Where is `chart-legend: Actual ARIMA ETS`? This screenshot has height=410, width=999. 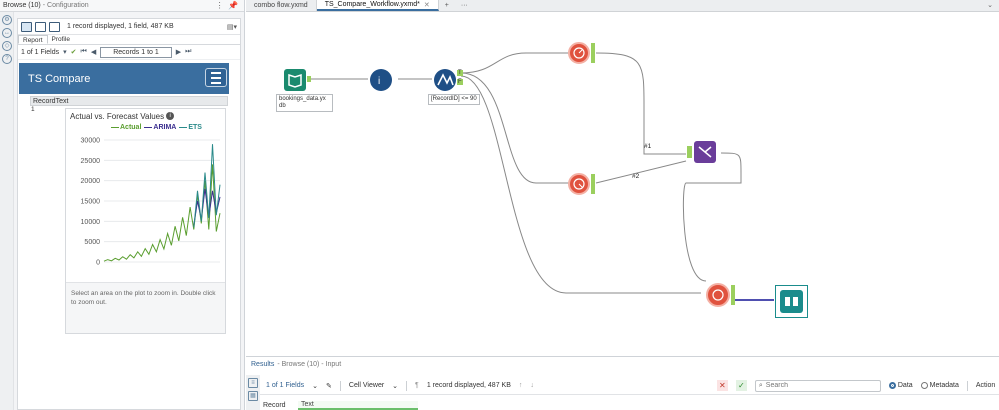 chart-legend: Actual ARIMA ETS is located at coordinates (156, 127).